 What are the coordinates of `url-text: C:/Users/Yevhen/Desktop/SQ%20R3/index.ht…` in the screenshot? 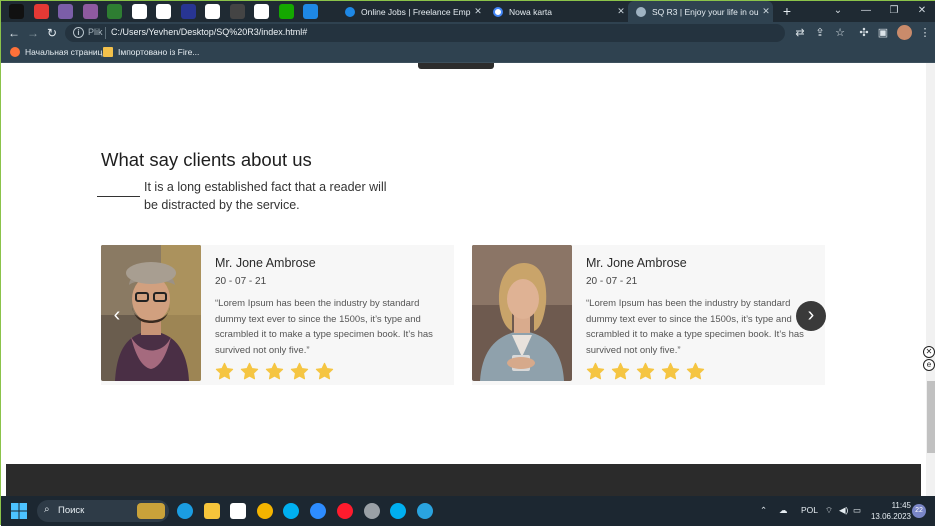 It's located at (209, 32).